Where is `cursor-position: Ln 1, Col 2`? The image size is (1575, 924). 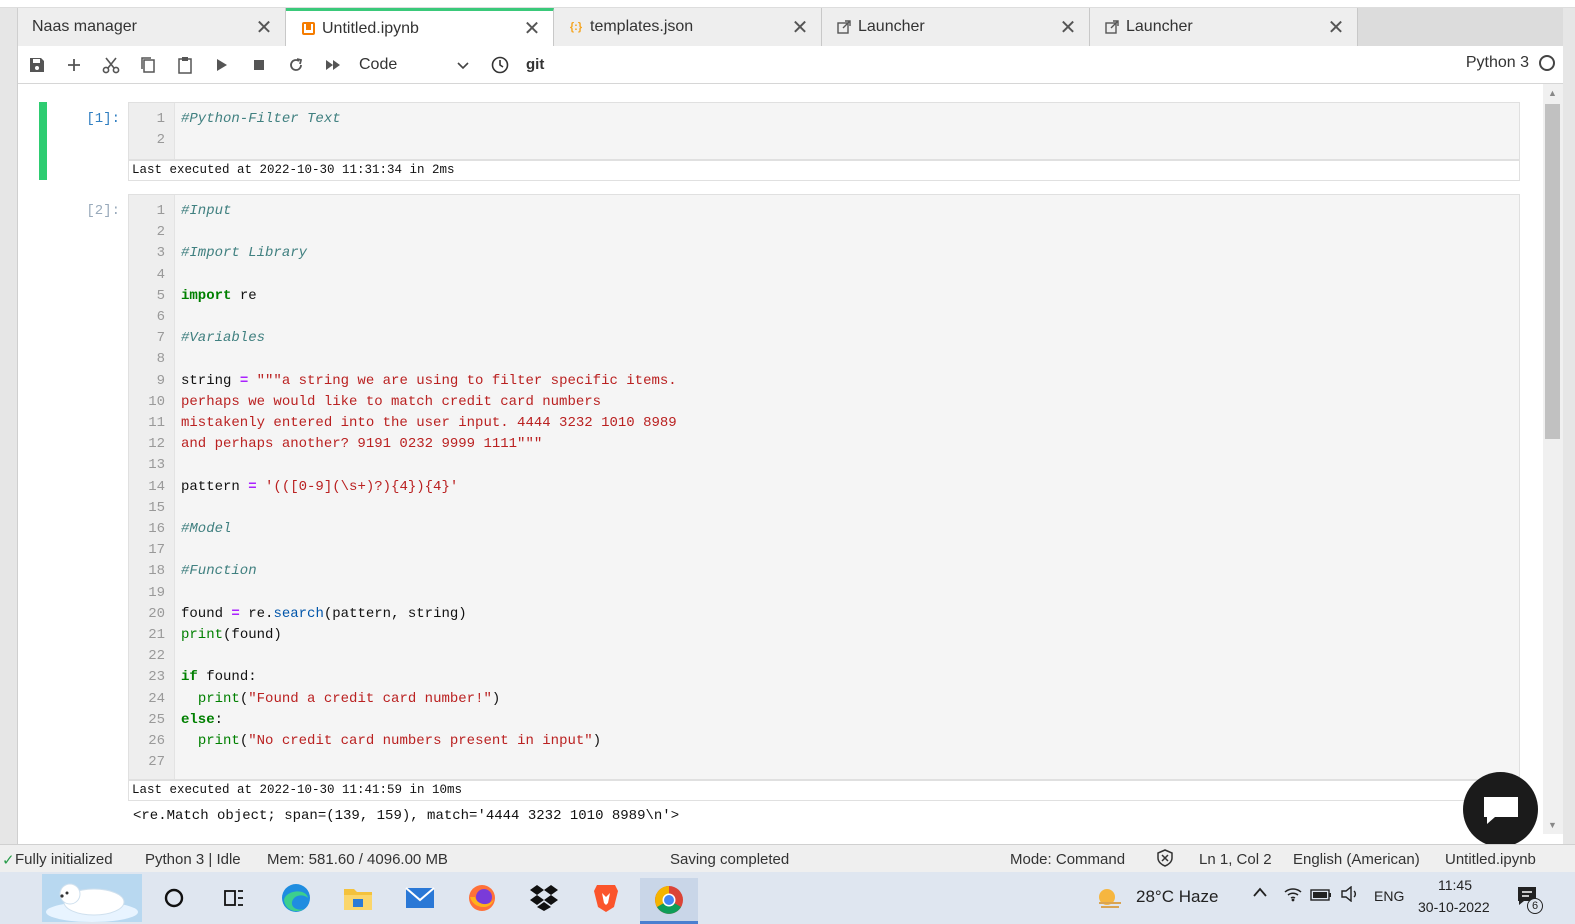
cursor-position: Ln 1, Col 2 is located at coordinates (1235, 859).